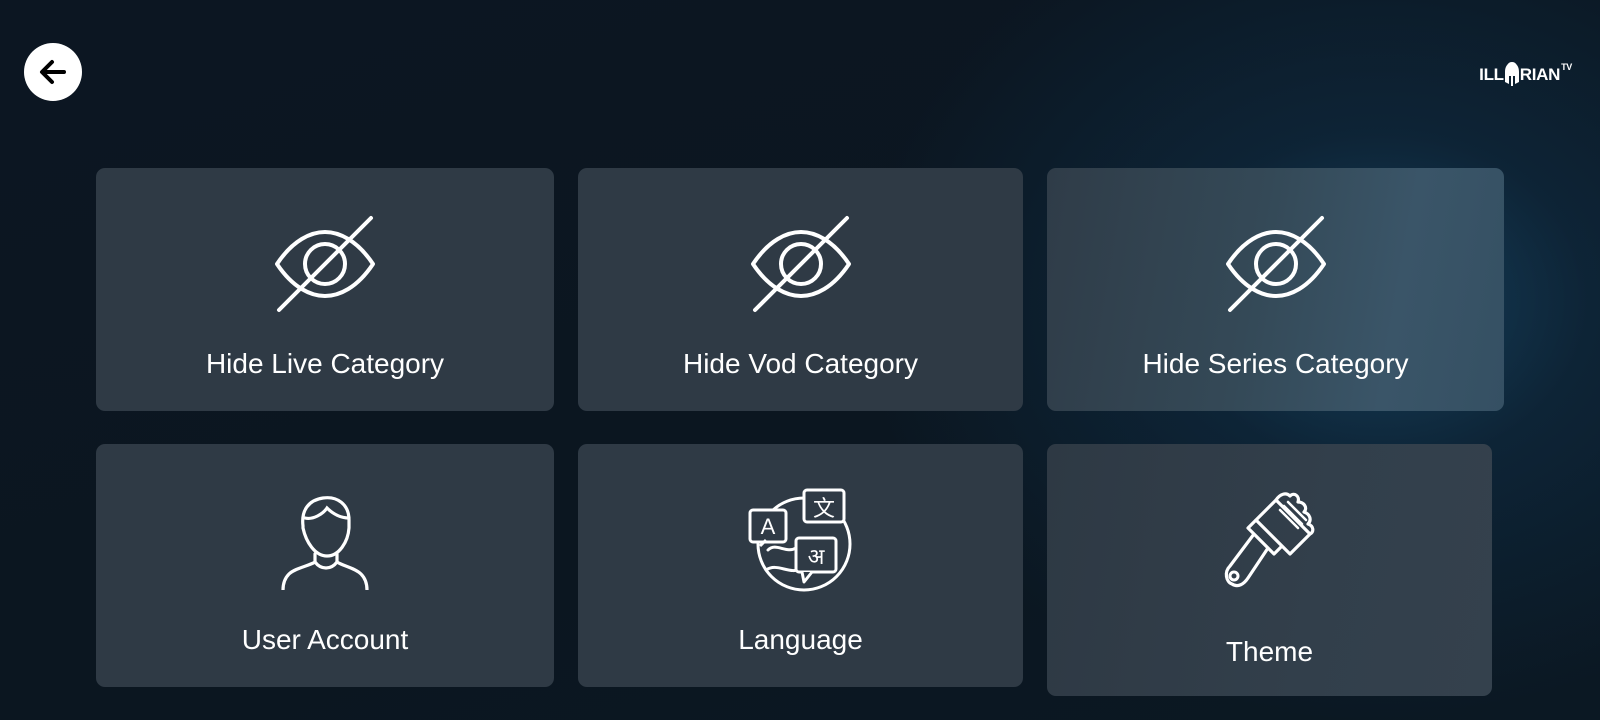 Image resolution: width=1600 pixels, height=720 pixels. What do you see at coordinates (800, 639) in the screenshot?
I see `tile-label: Language` at bounding box center [800, 639].